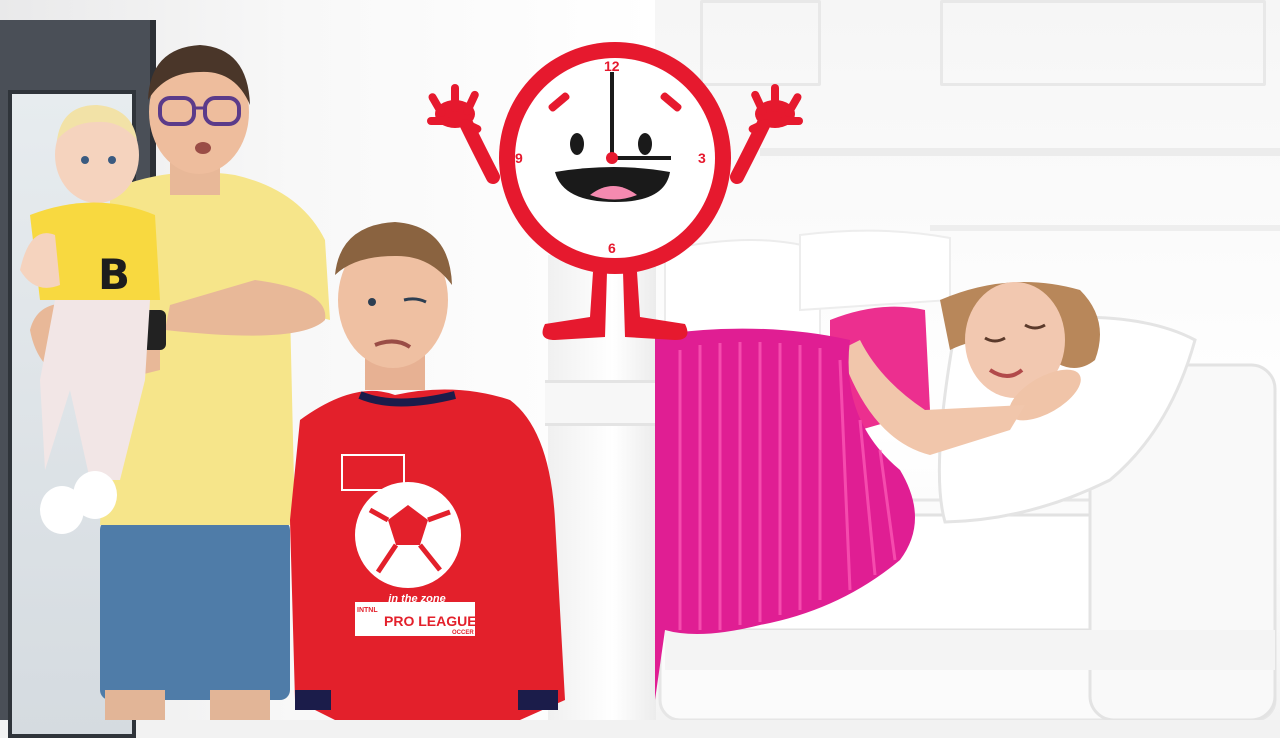  Describe the element at coordinates (612, 248) in the screenshot. I see `clock-number-6: 6` at that location.